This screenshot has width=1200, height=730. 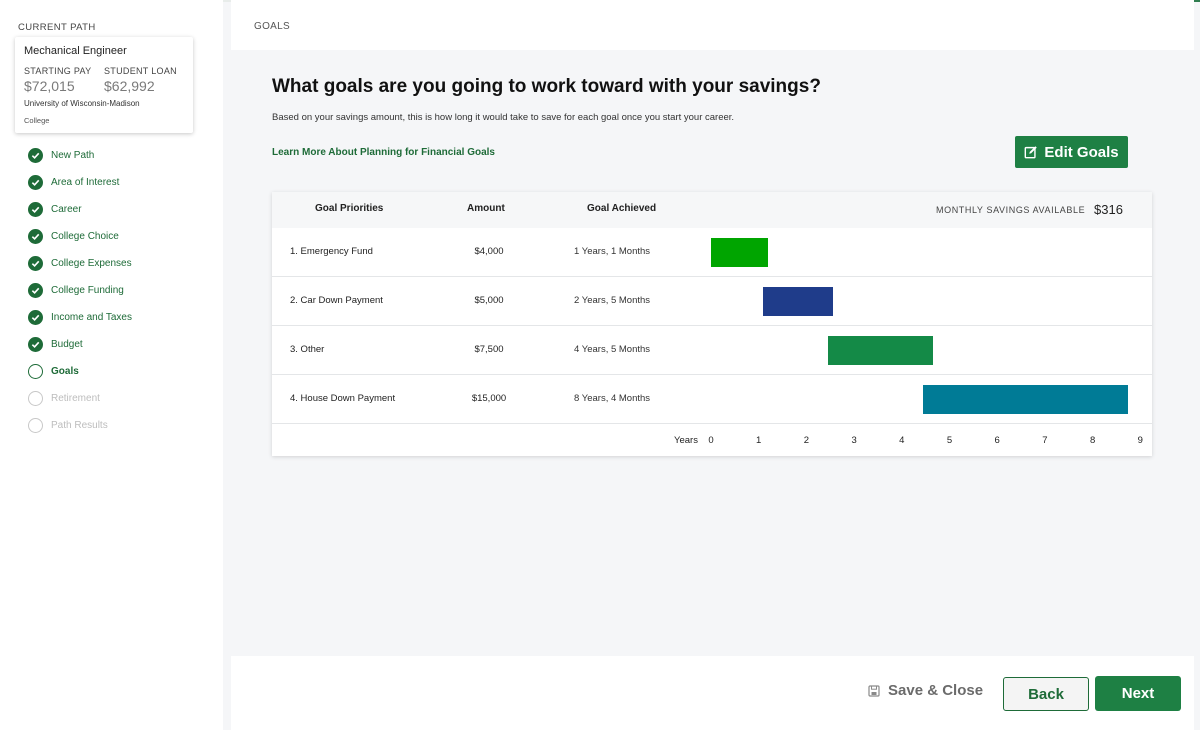 I want to click on school-name: University of Wisconsin-Madison, so click(x=82, y=103).